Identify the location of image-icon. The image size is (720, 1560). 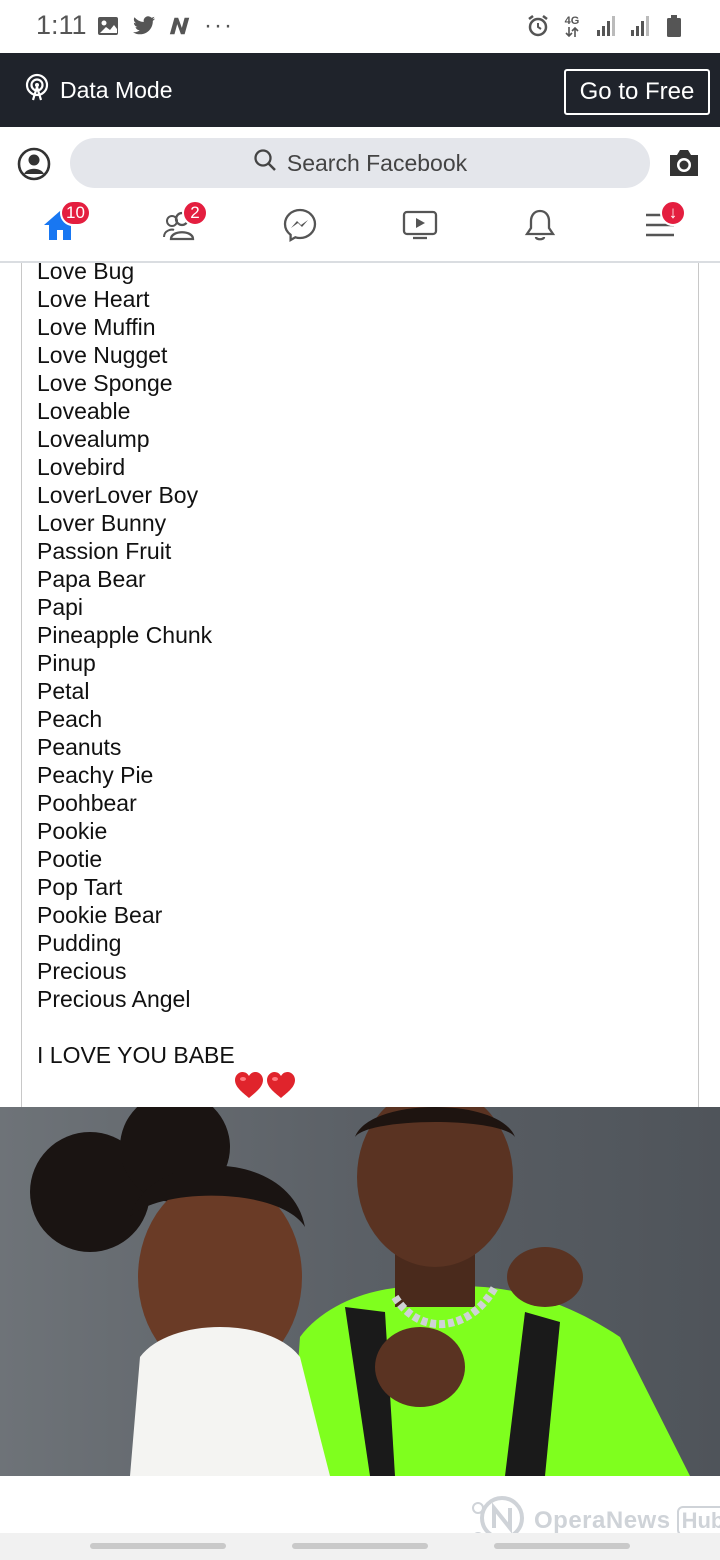
(108, 26).